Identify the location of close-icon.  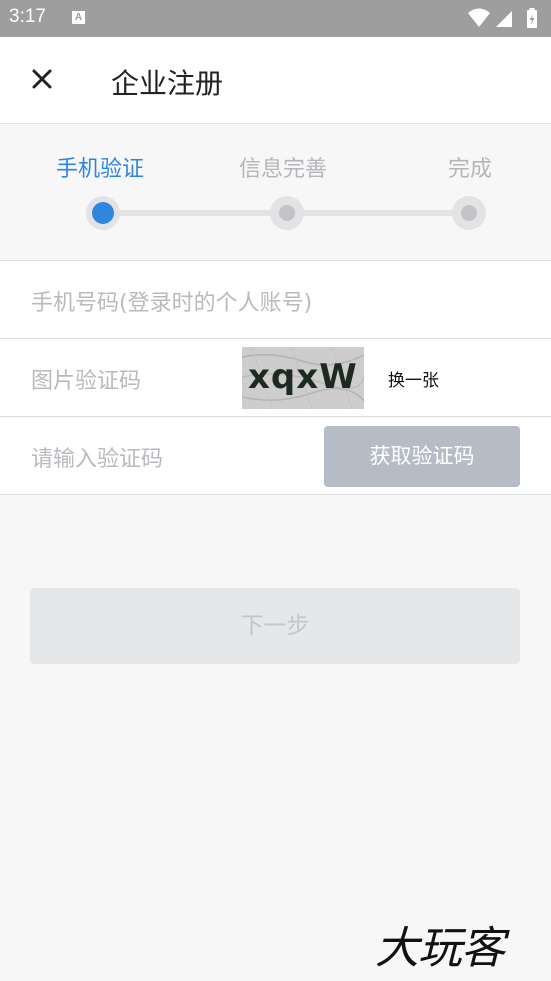
(42, 79).